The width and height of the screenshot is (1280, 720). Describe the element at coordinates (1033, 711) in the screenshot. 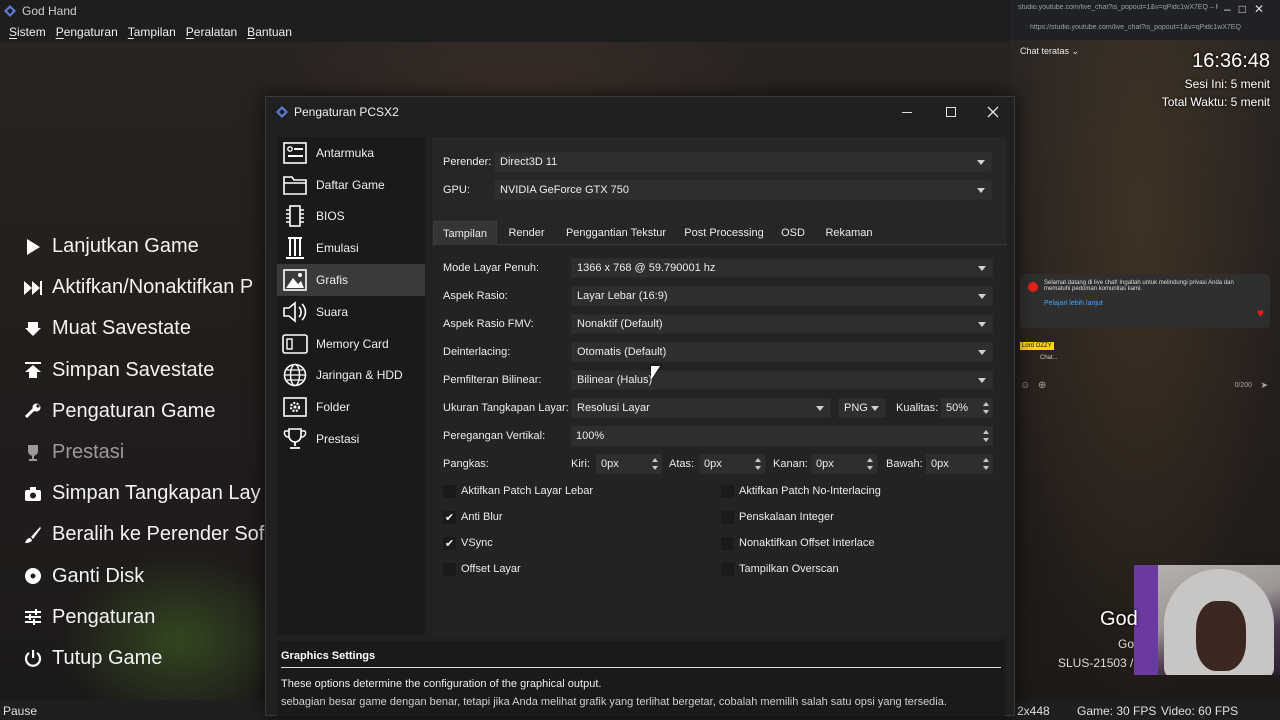

I see `status-resolution: 2x448` at that location.